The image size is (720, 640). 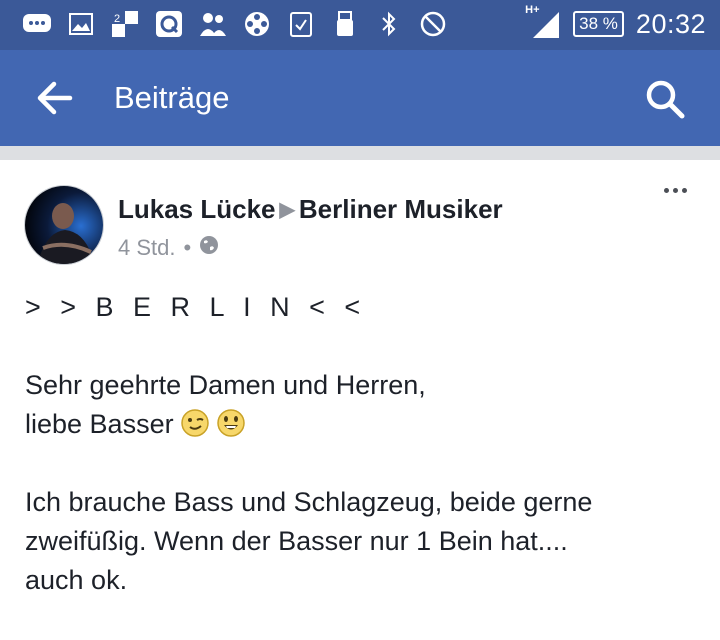 I want to click on wink-emoji-icon, so click(x=195, y=423).